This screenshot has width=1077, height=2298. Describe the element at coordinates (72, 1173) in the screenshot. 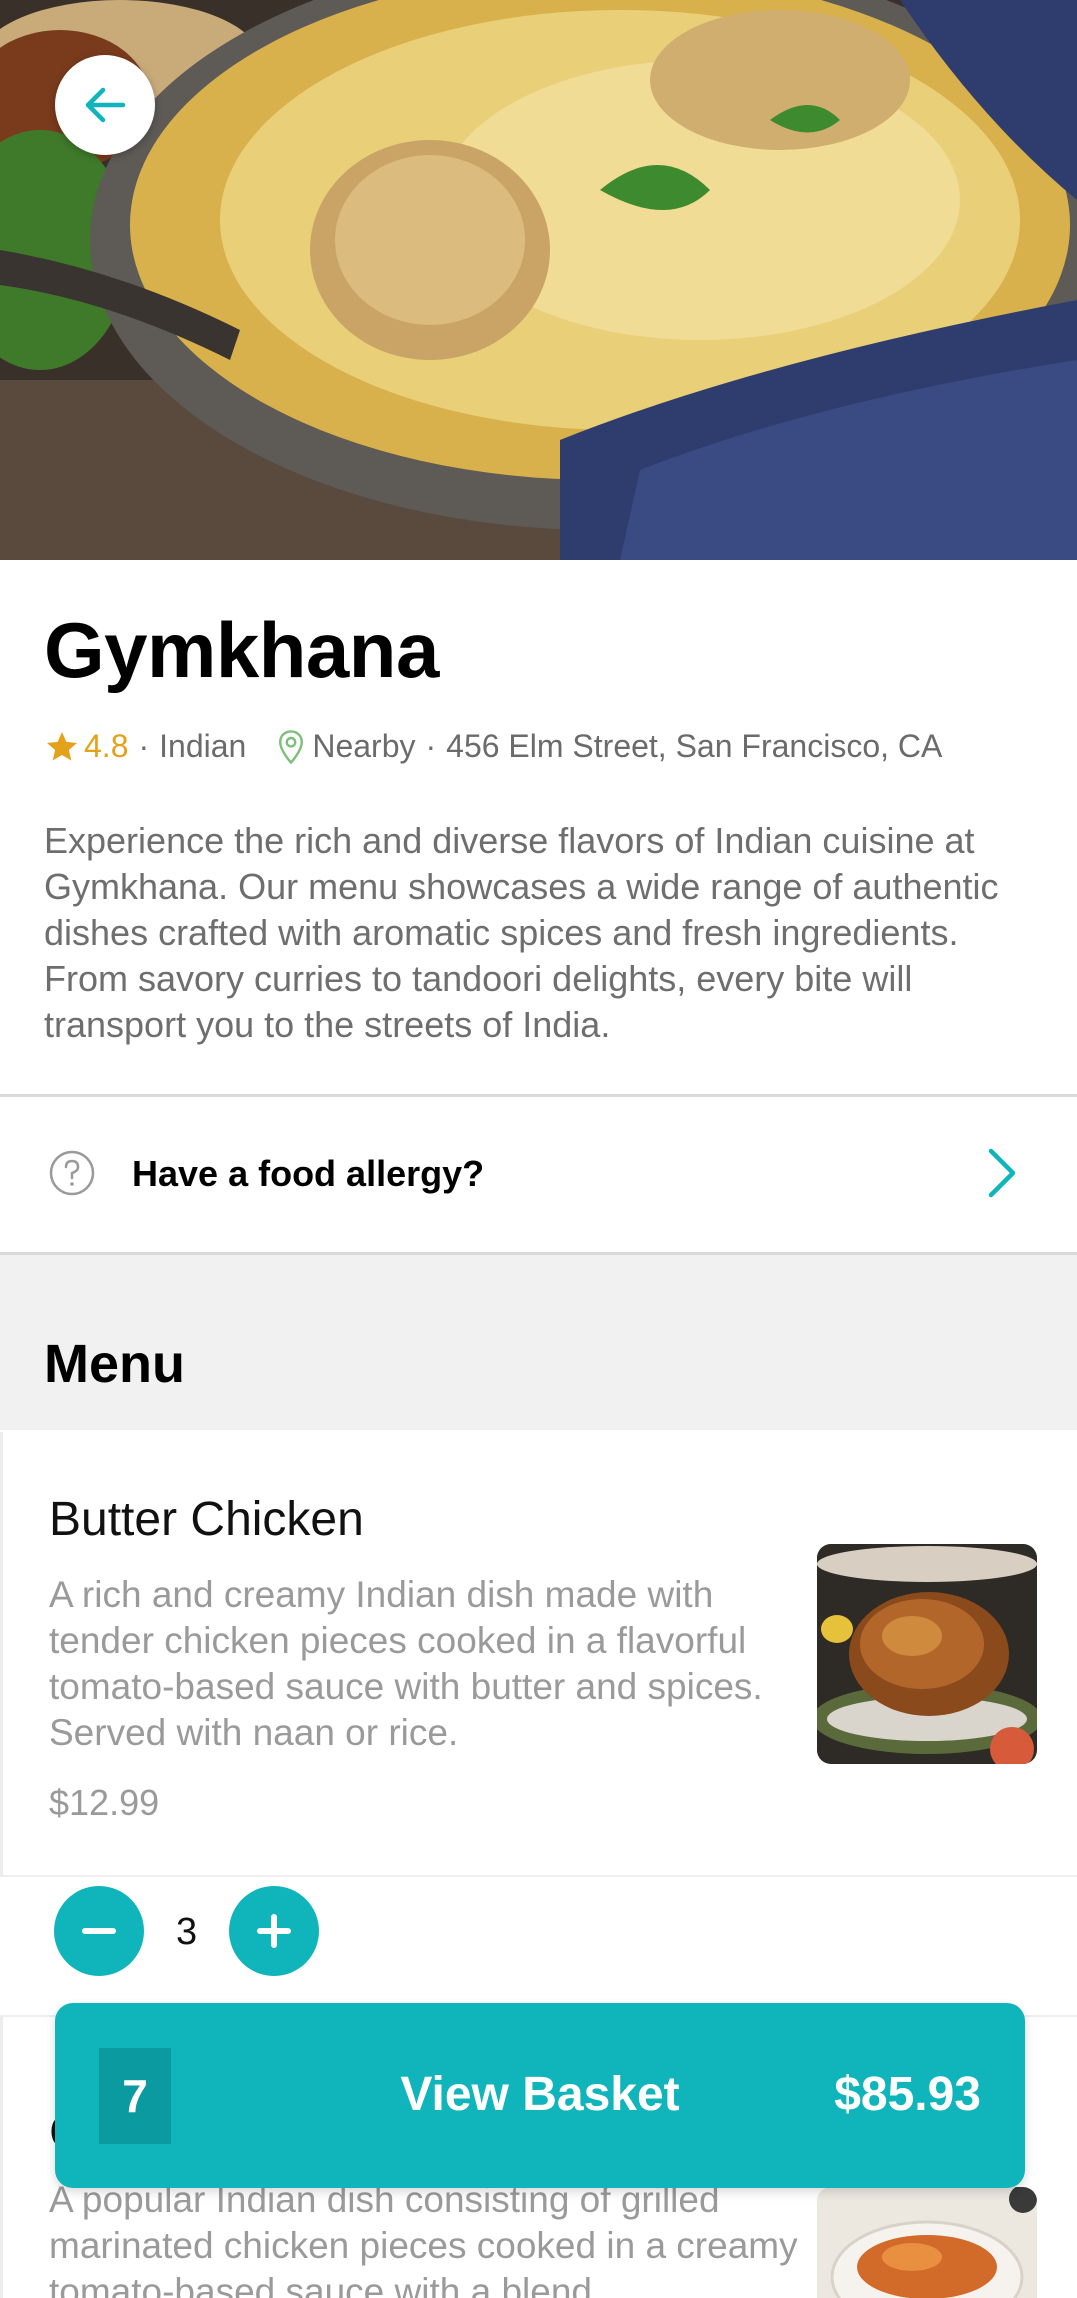

I see `question-circle-icon` at that location.